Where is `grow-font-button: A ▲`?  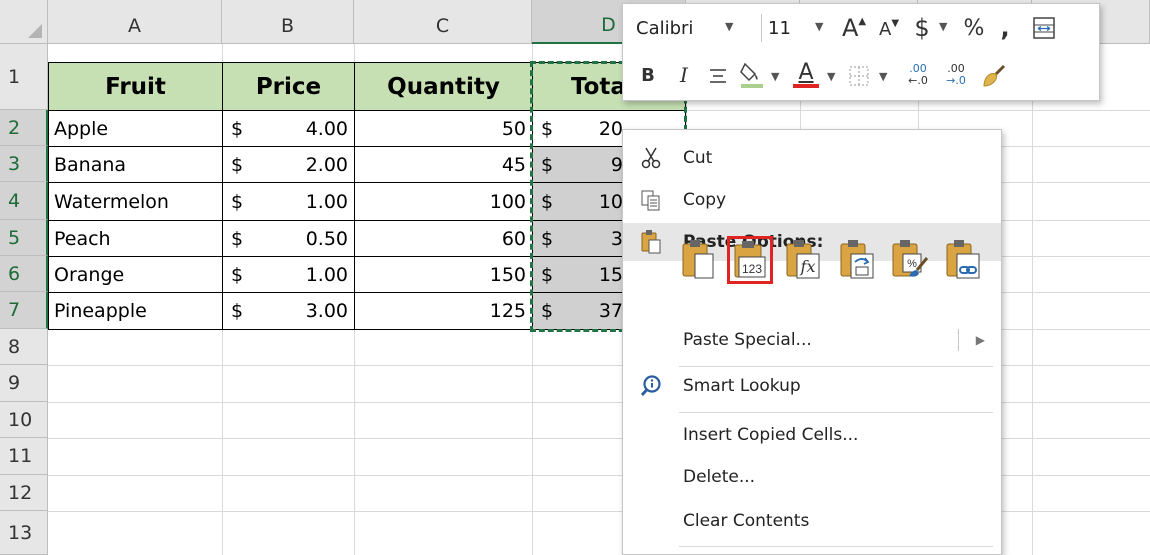
grow-font-button: A ▲ is located at coordinates (854, 28).